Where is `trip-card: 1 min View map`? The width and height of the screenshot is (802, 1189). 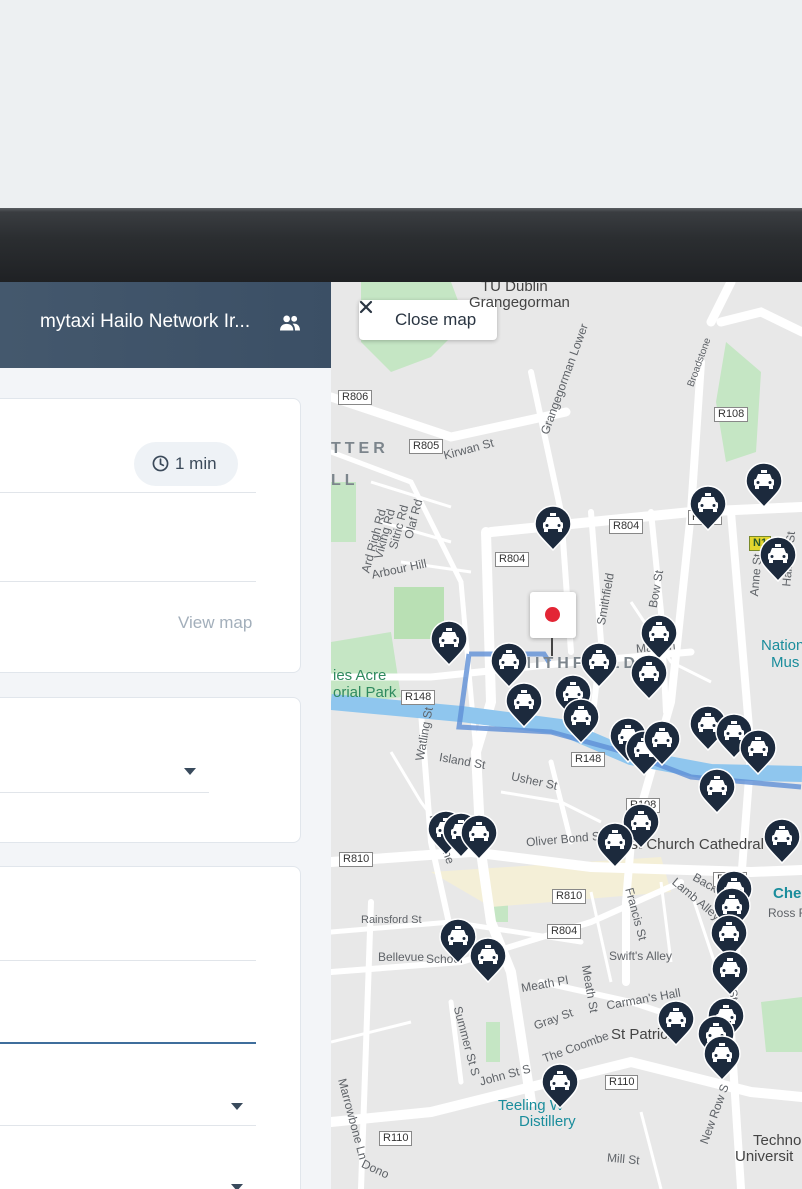 trip-card: 1 min View map is located at coordinates (150, 535).